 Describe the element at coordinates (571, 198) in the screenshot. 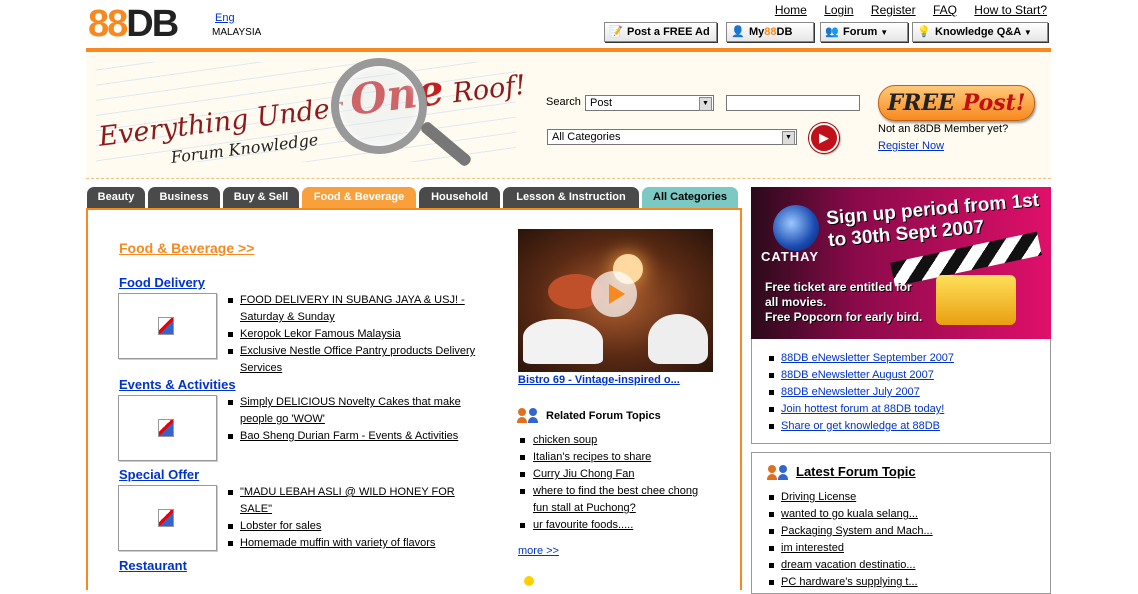

I see `tab-lesson-instruction: Lesson & Instruction` at that location.